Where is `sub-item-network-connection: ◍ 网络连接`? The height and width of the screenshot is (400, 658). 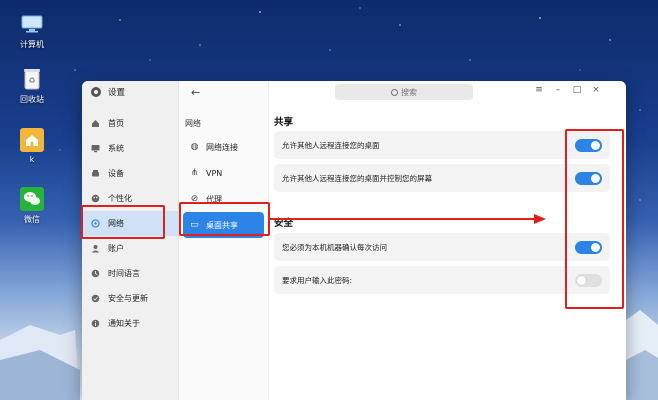 sub-item-network-connection: ◍ 网络连接 is located at coordinates (223, 147).